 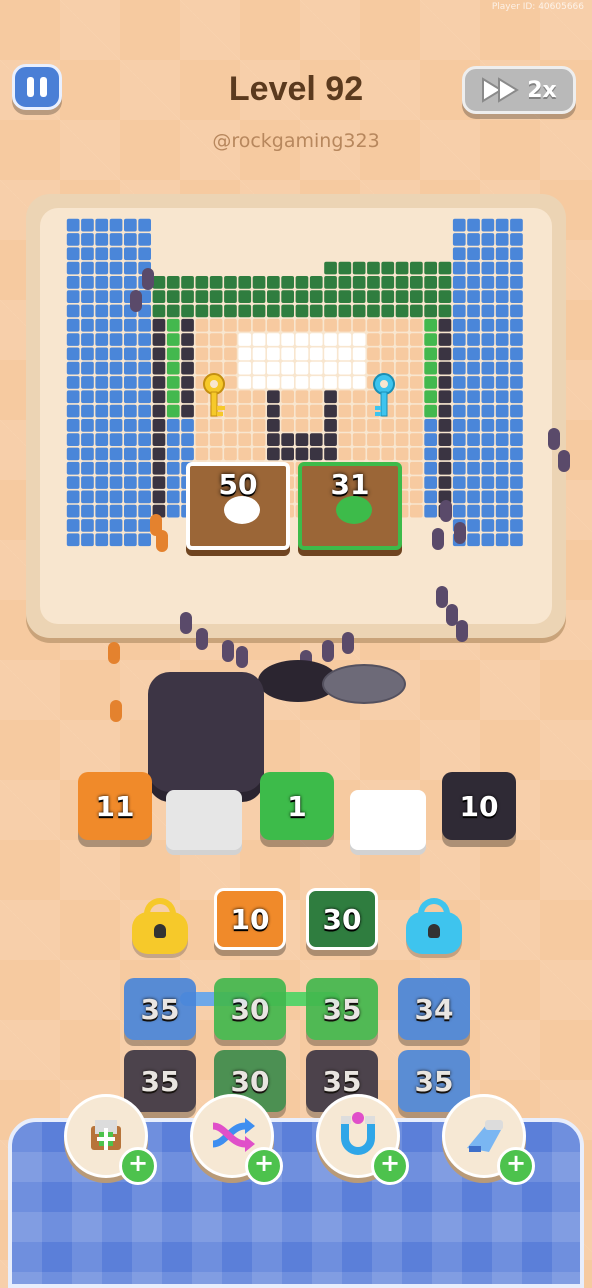 I want to click on crate-right: 31, so click(x=350, y=506).